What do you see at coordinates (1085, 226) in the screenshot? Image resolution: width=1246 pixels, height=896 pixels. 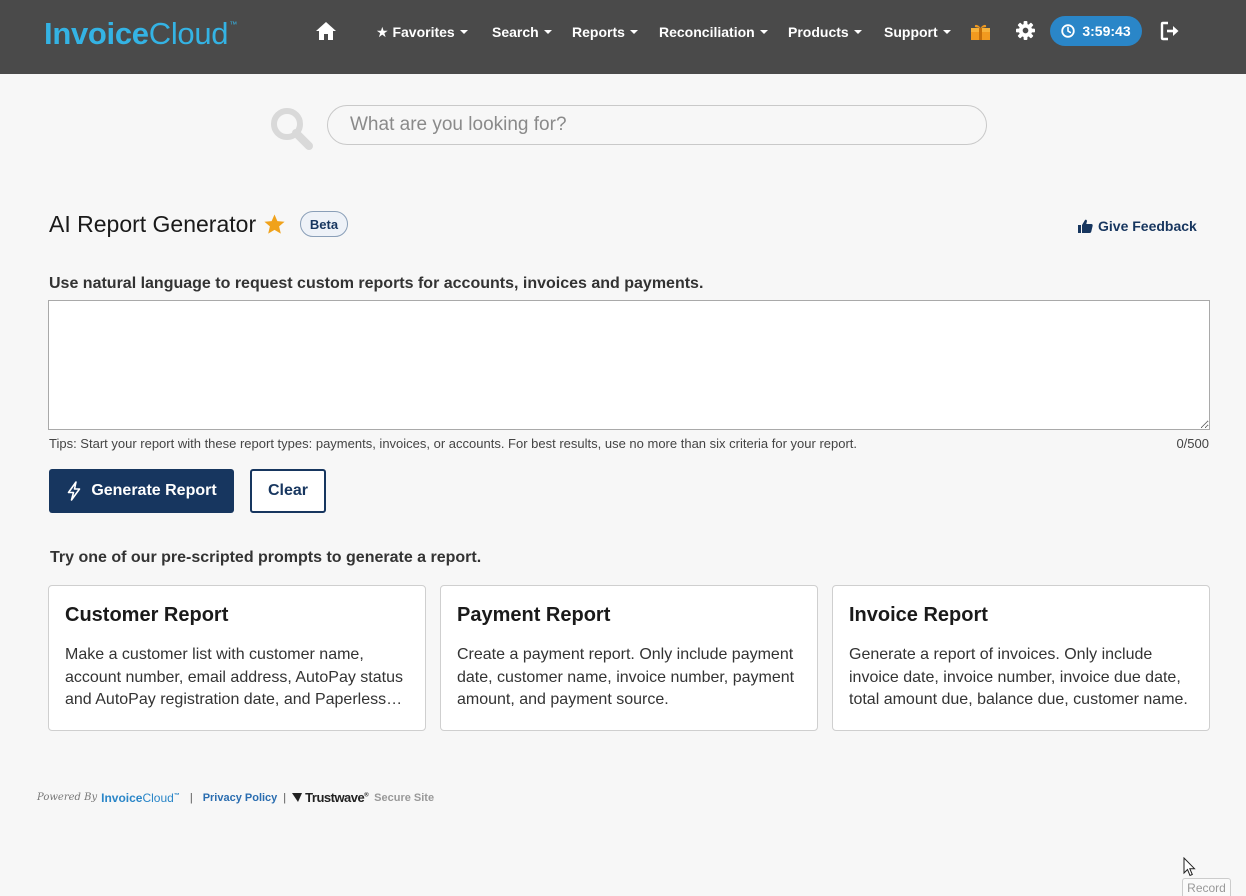 I see `thumbs-up-icon` at bounding box center [1085, 226].